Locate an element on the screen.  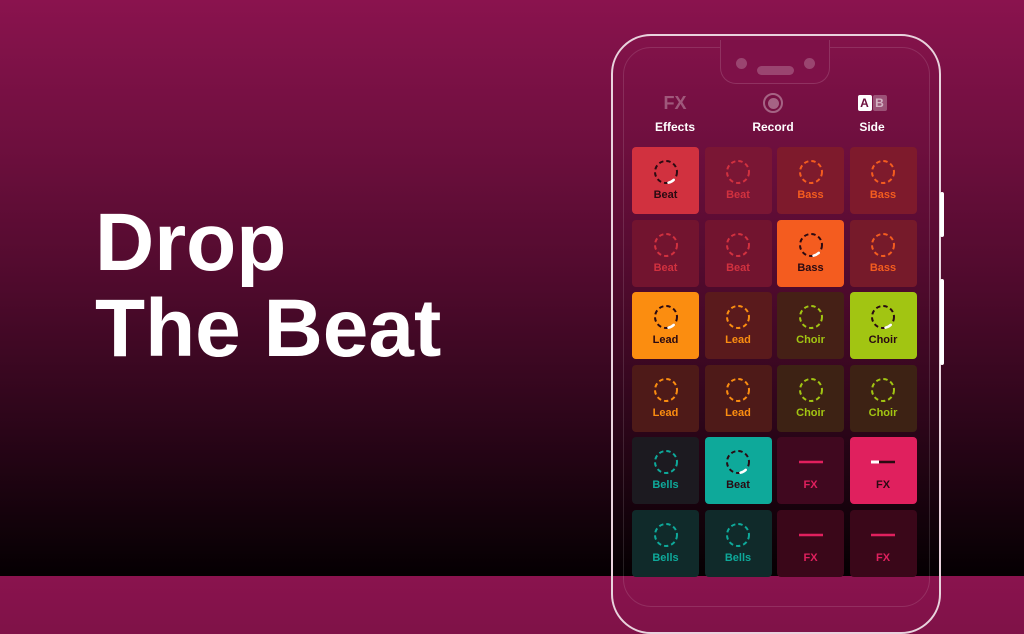
pad-lead-r3c2: Lead is located at coordinates (738, 326).